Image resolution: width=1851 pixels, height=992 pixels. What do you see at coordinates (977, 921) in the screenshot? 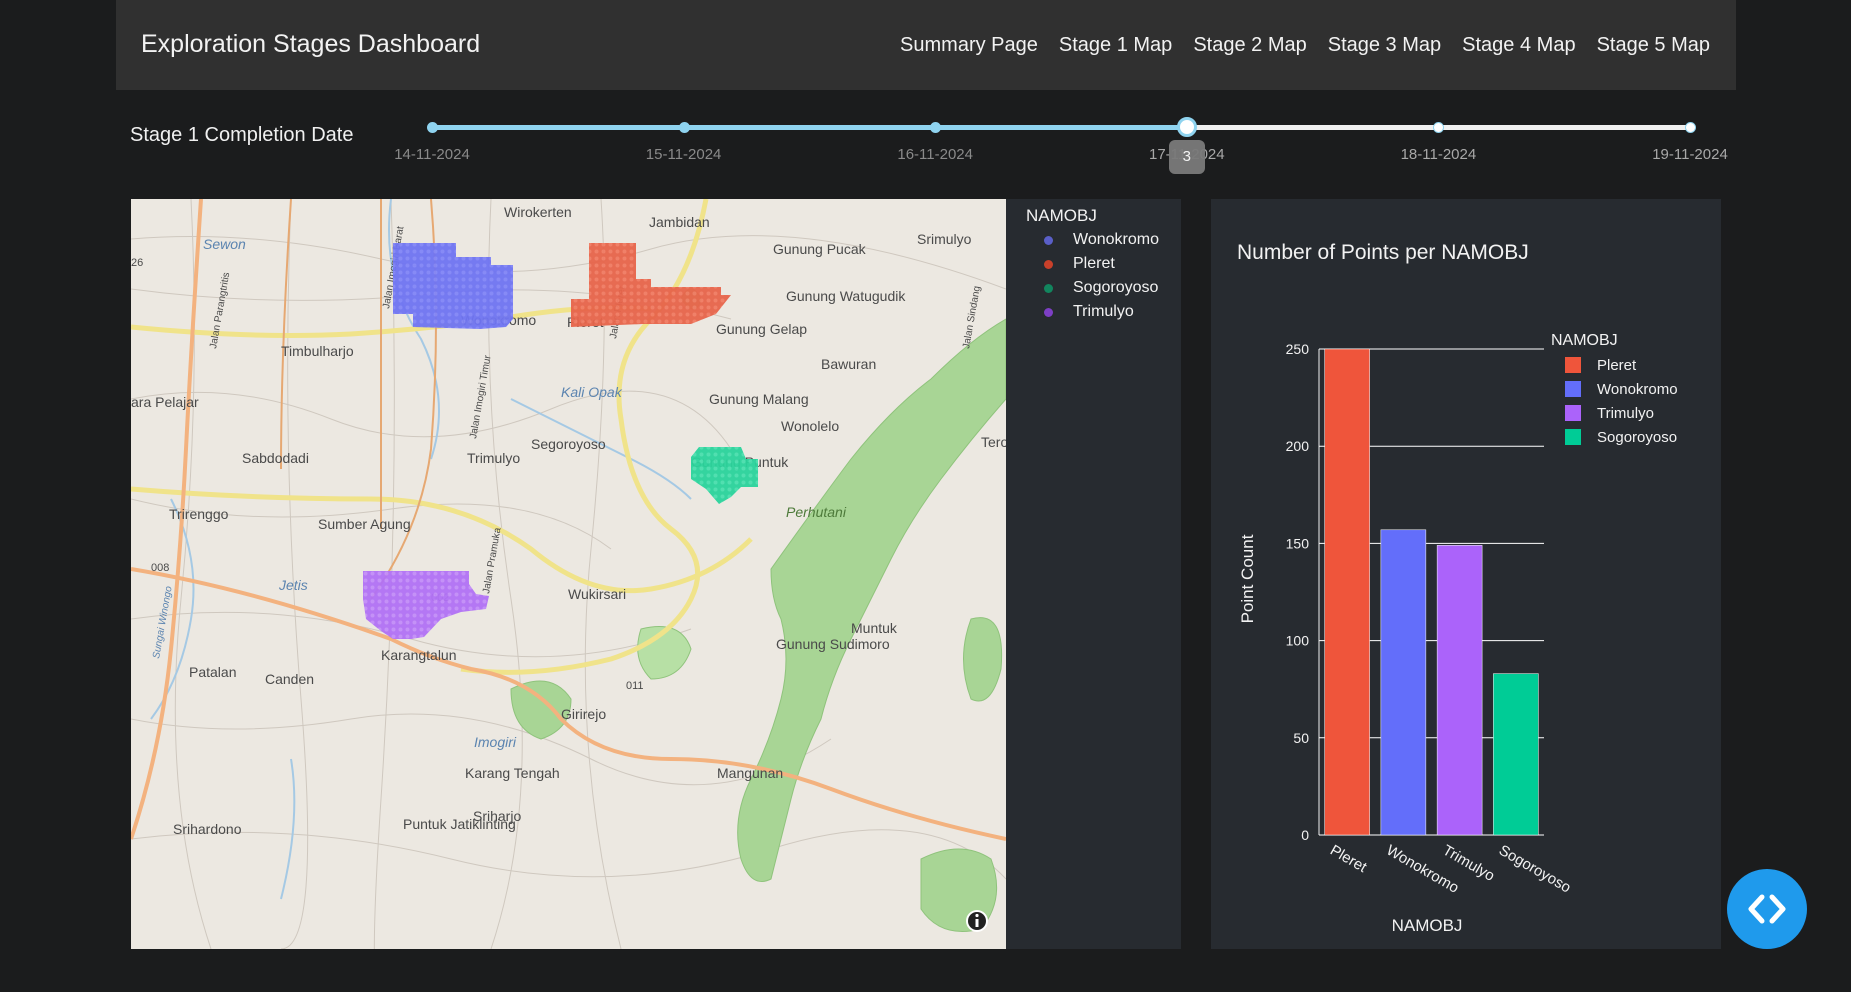
I see `info-icon` at bounding box center [977, 921].